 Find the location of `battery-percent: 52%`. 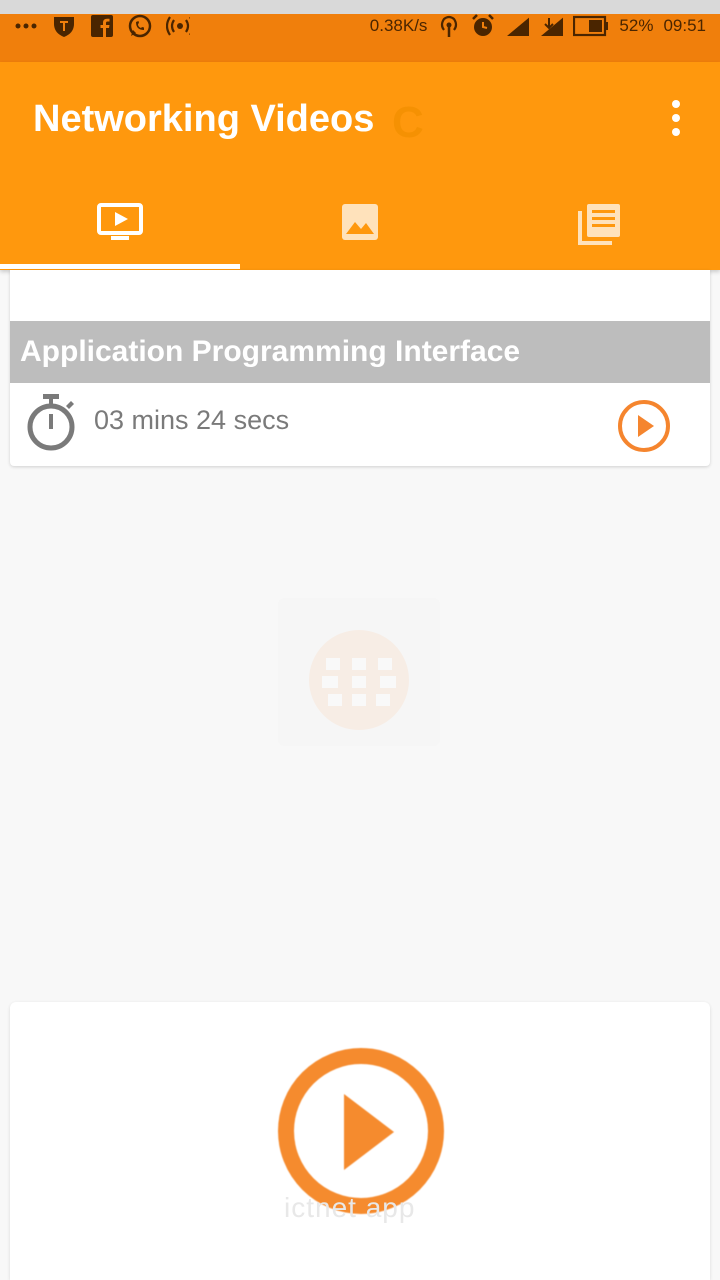

battery-percent: 52% is located at coordinates (636, 25).